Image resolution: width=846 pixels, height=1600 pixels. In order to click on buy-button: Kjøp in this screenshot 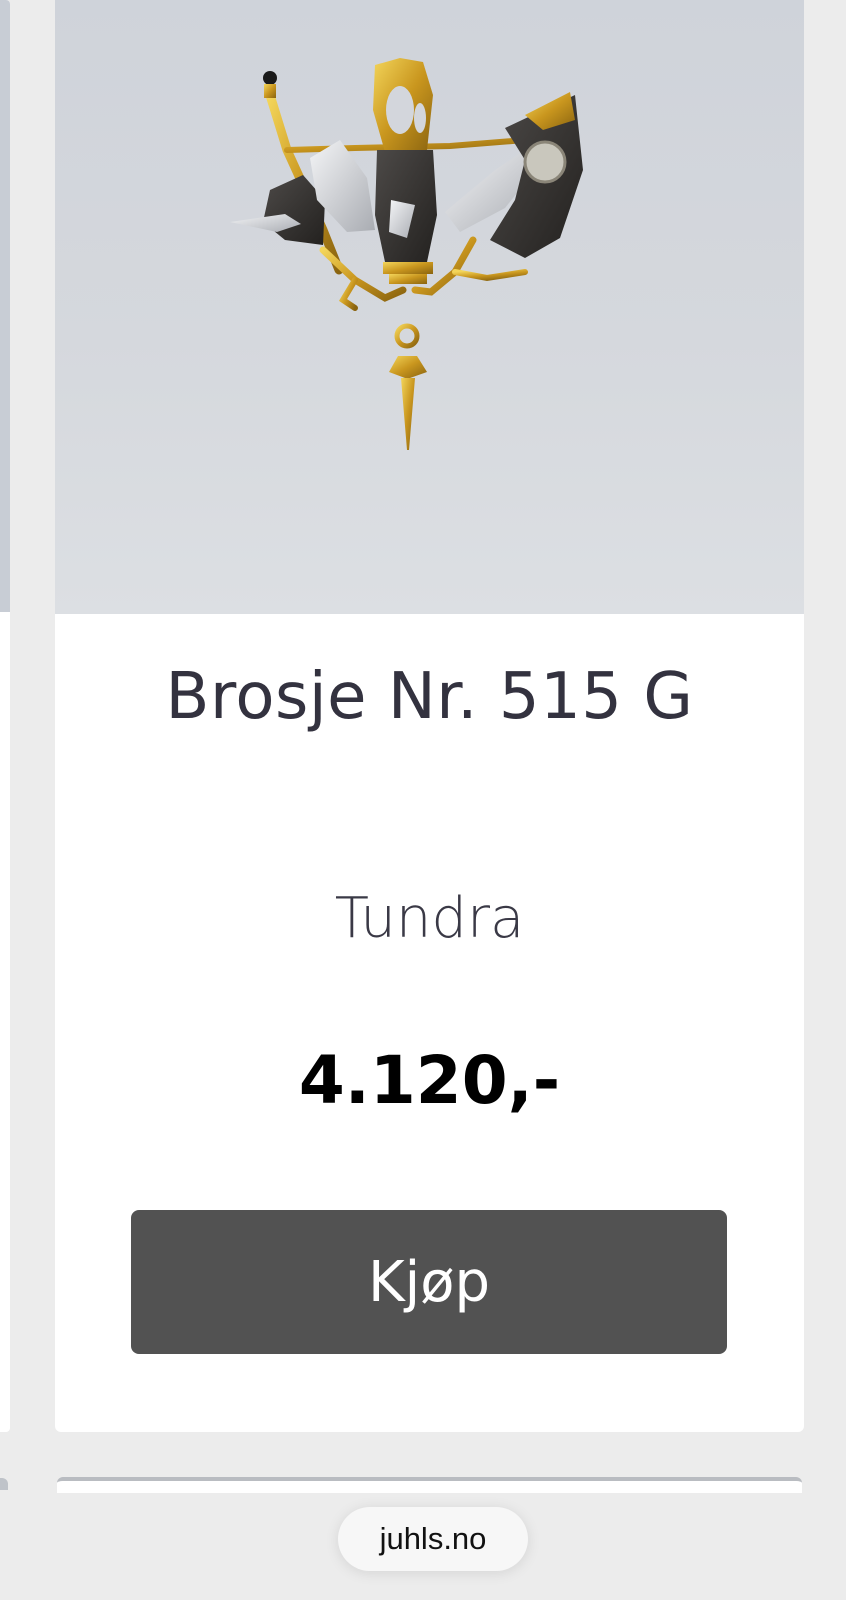, I will do `click(429, 1282)`.